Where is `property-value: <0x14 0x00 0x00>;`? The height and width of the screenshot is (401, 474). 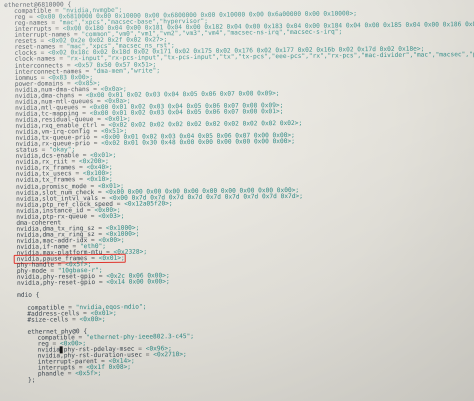 property-value: <0x14 0x00 0x00>; is located at coordinates (138, 282).